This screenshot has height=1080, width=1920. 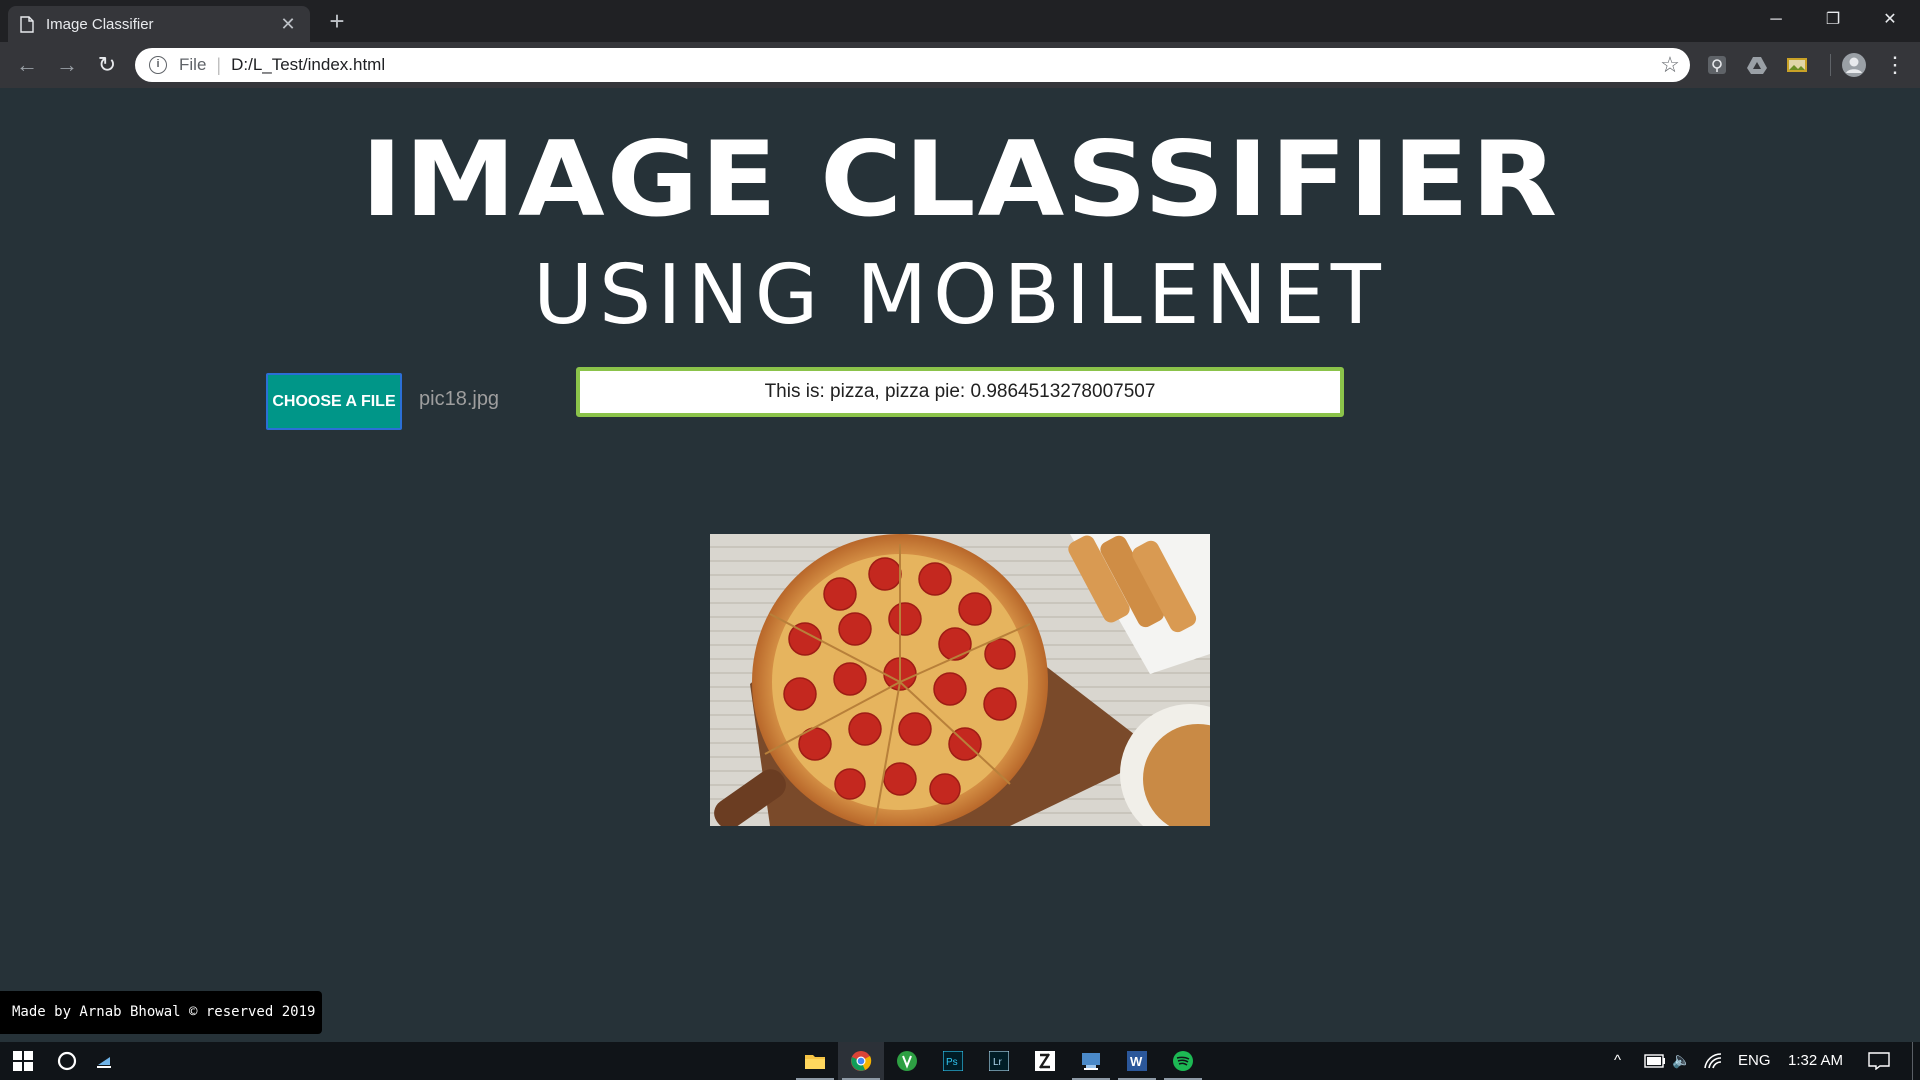 I want to click on close-tab-icon: ✕, so click(x=288, y=24).